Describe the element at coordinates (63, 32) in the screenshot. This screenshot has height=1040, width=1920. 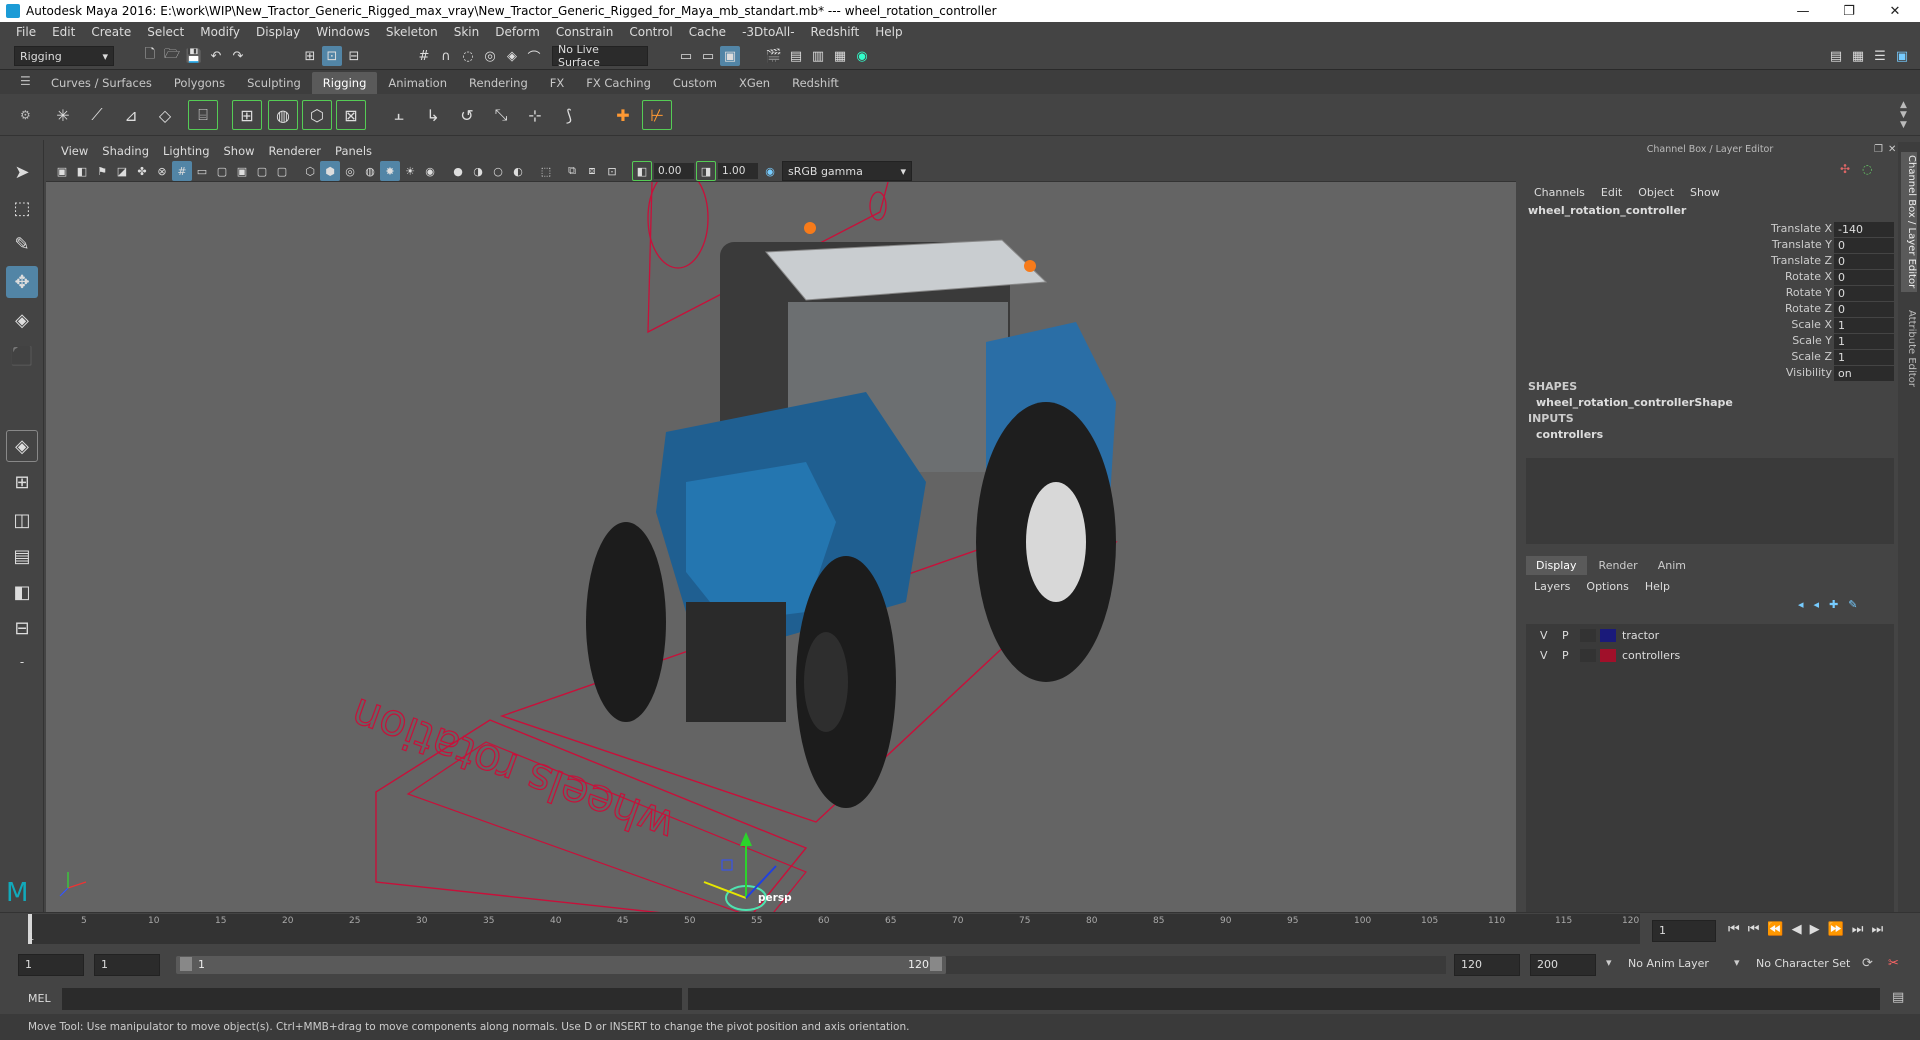
I see `menu-edit: Edit` at that location.